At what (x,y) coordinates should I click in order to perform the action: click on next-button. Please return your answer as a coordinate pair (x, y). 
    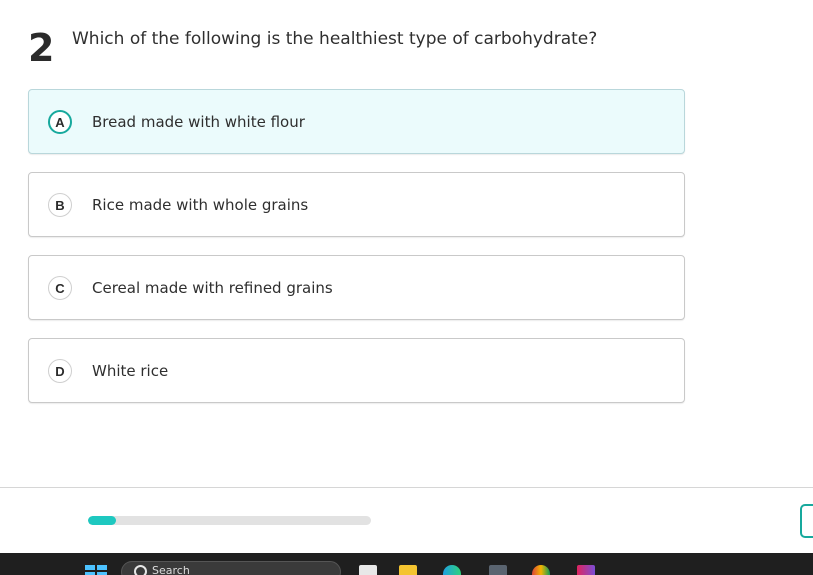
    Looking at the image, I should click on (806, 521).